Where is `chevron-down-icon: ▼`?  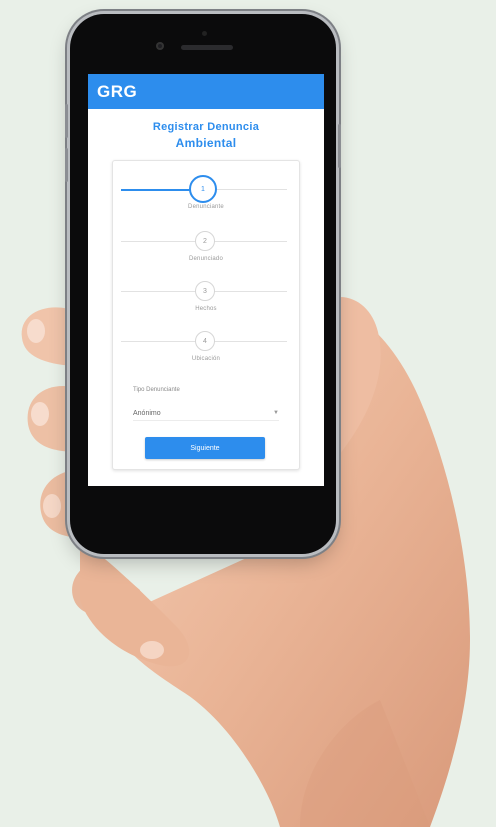 chevron-down-icon: ▼ is located at coordinates (276, 413).